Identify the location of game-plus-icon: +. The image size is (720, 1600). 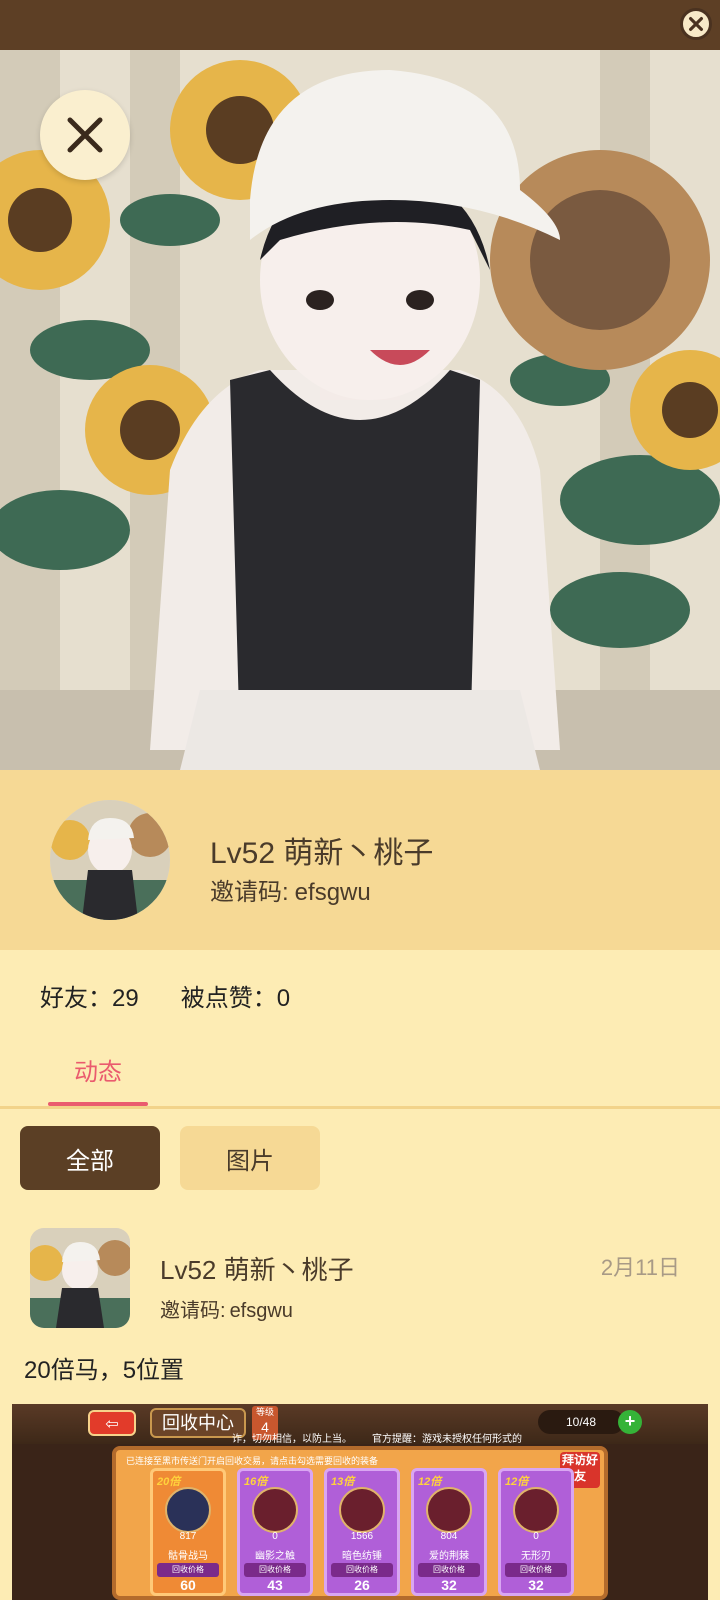
(630, 1422).